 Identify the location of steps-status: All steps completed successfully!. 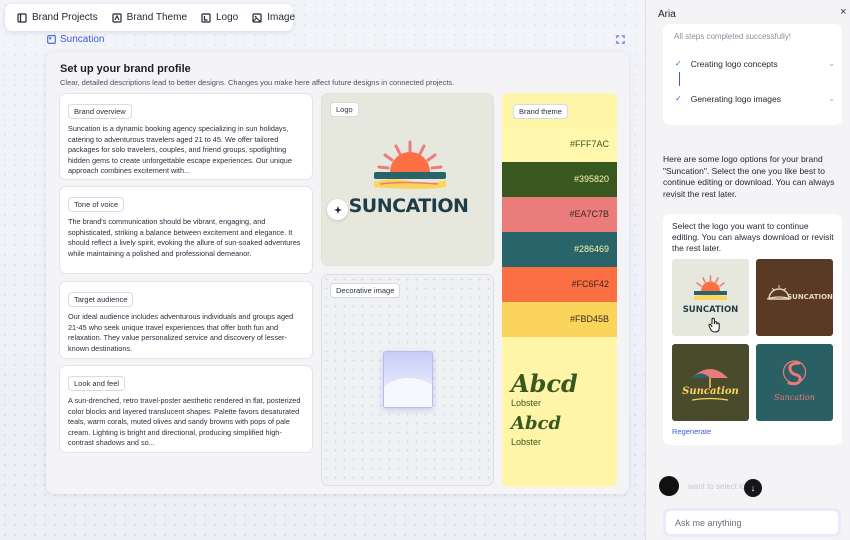
(732, 36).